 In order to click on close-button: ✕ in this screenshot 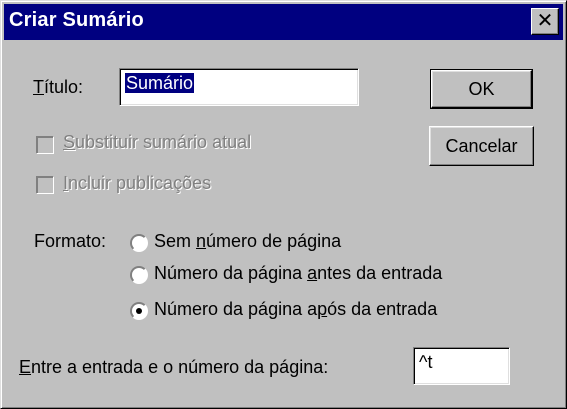, I will do `click(545, 21)`.